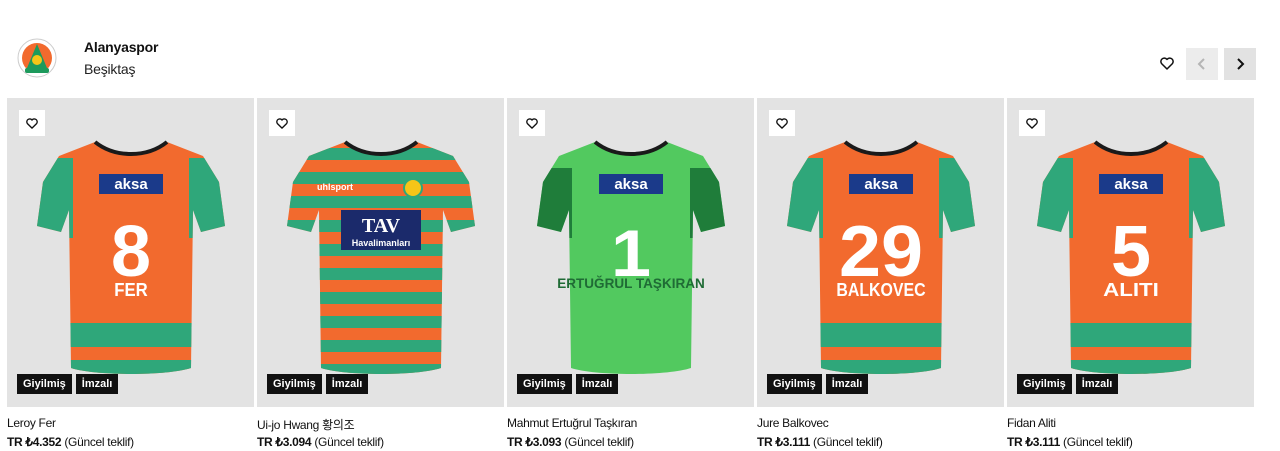  Describe the element at coordinates (381, 226) in the screenshot. I see `sponsor-text: TAV` at that location.